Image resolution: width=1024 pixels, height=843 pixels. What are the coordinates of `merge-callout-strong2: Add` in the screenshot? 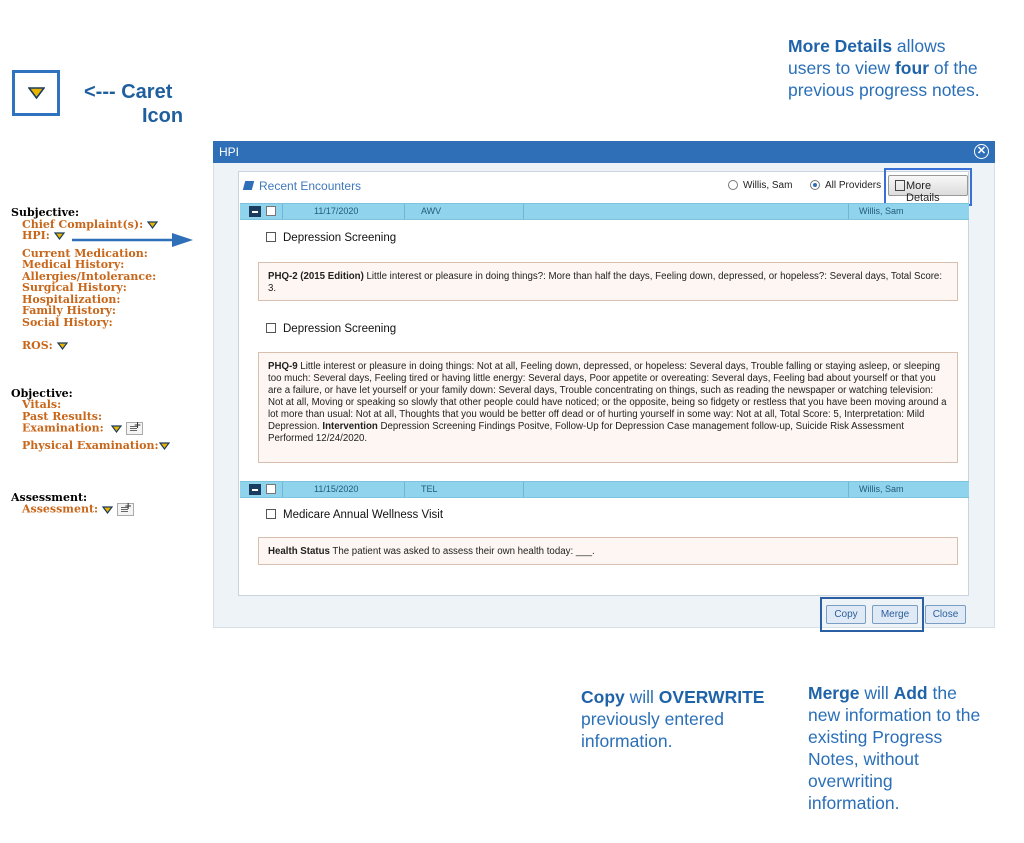 It's located at (910, 693).